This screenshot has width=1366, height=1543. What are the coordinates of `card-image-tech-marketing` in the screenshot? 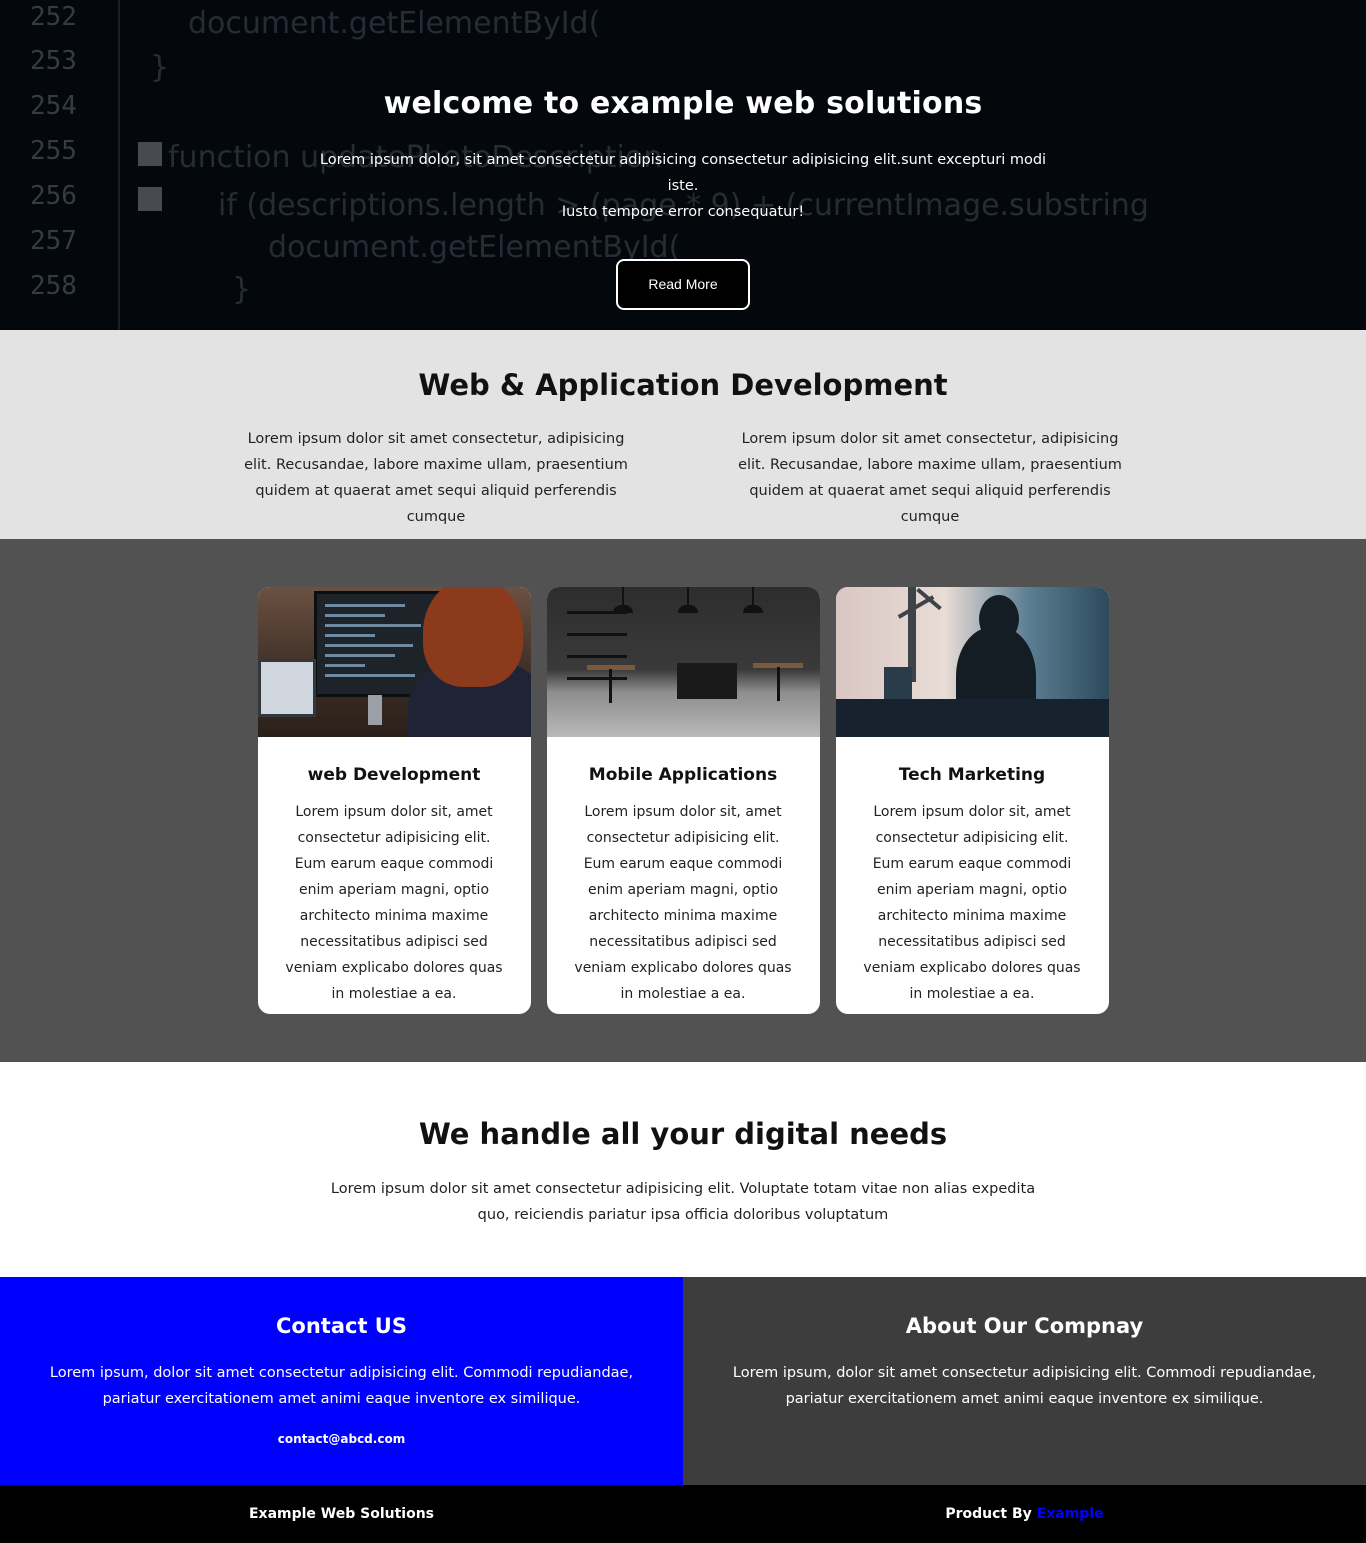 It's located at (972, 662).